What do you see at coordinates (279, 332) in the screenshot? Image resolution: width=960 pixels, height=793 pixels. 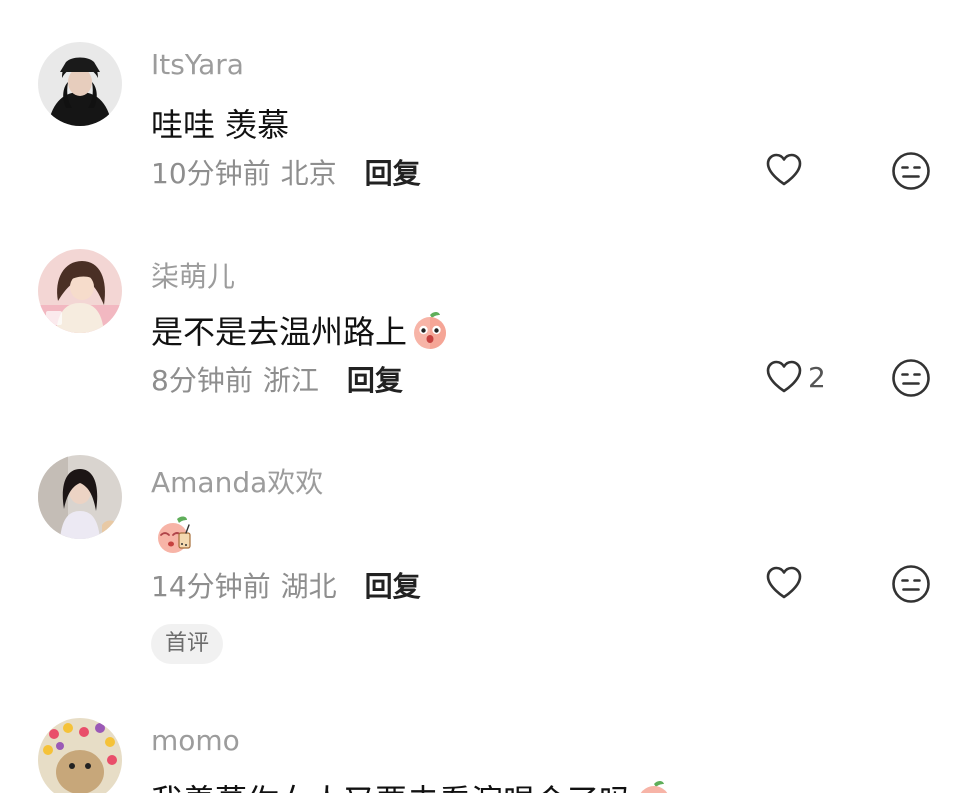 I see `comment-text-content: 是不是去温州路上` at bounding box center [279, 332].